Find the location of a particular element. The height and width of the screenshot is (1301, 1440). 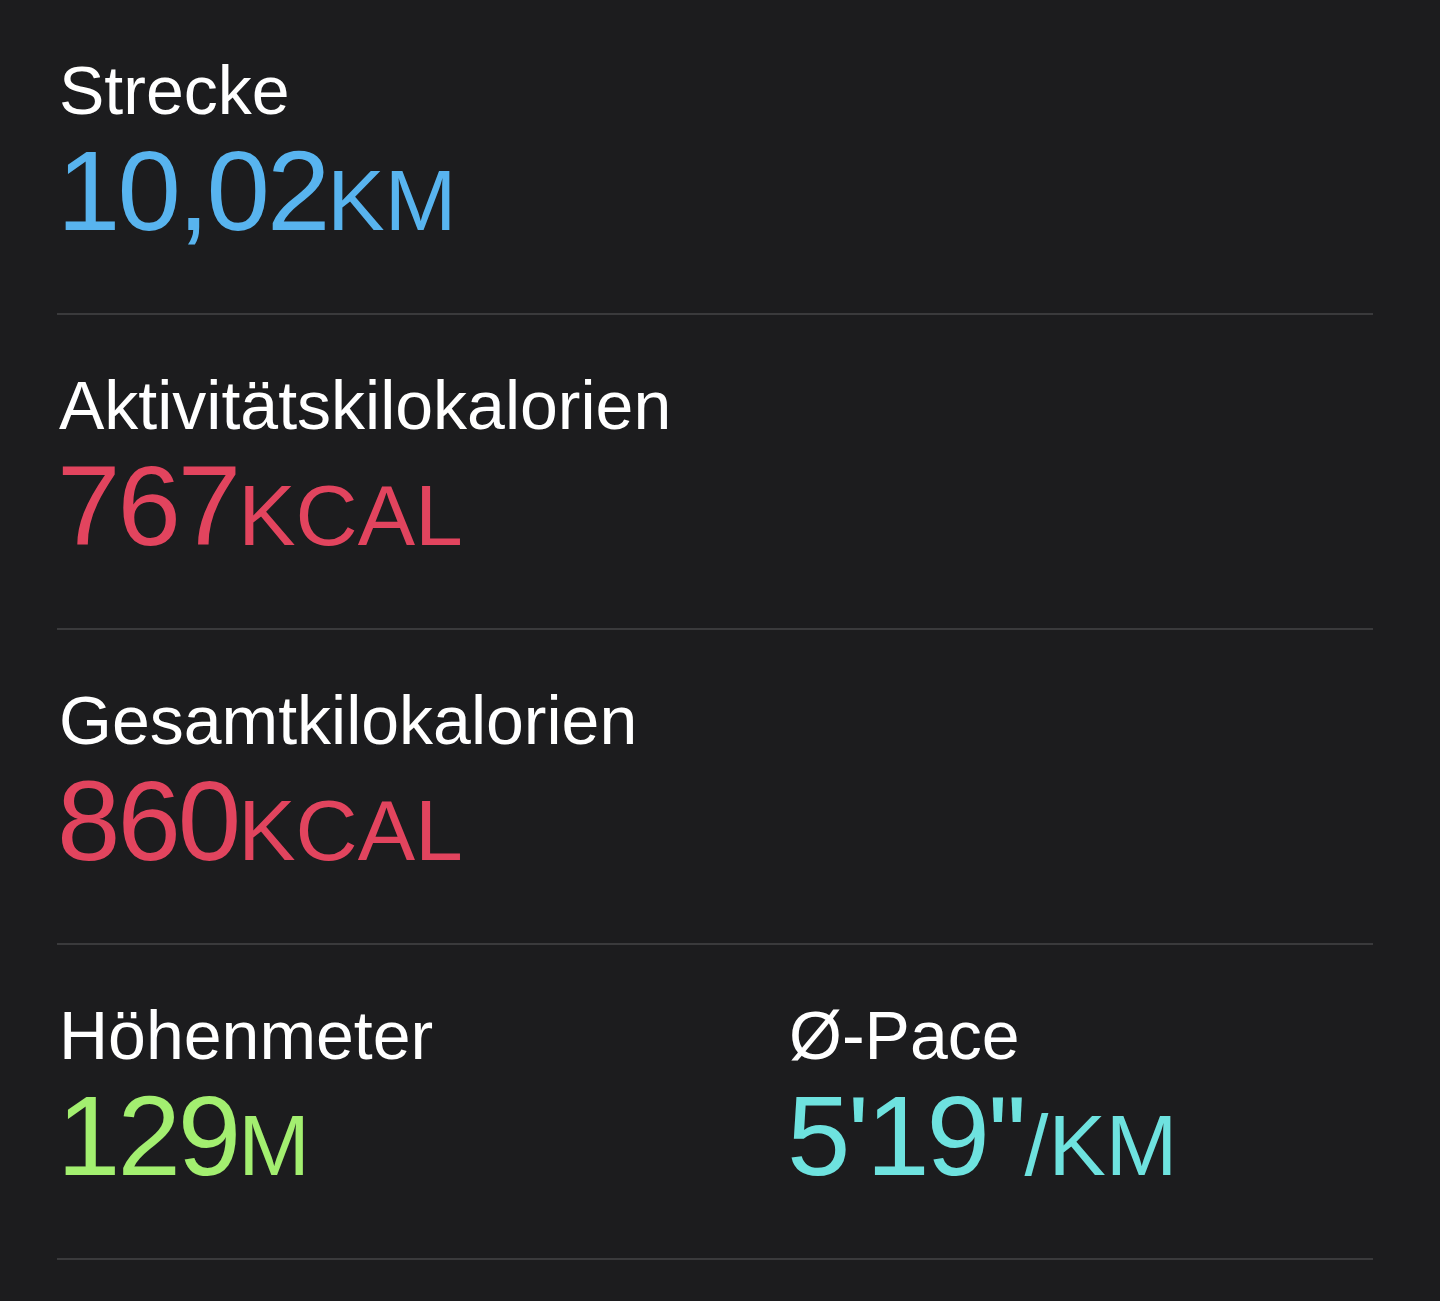

metric-label: Gesamtkilokalorien is located at coordinates (348, 720).